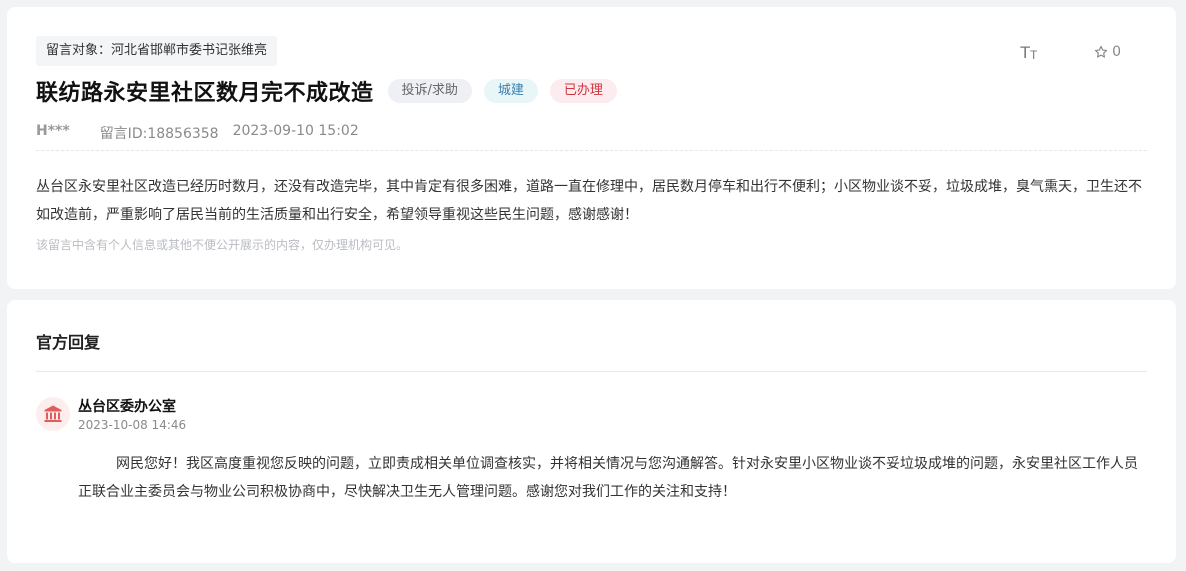 The width and height of the screenshot is (1186, 571). Describe the element at coordinates (157, 51) in the screenshot. I see `message-target-chip: 留言对象：河北省邯郸市委书记张维亮` at that location.